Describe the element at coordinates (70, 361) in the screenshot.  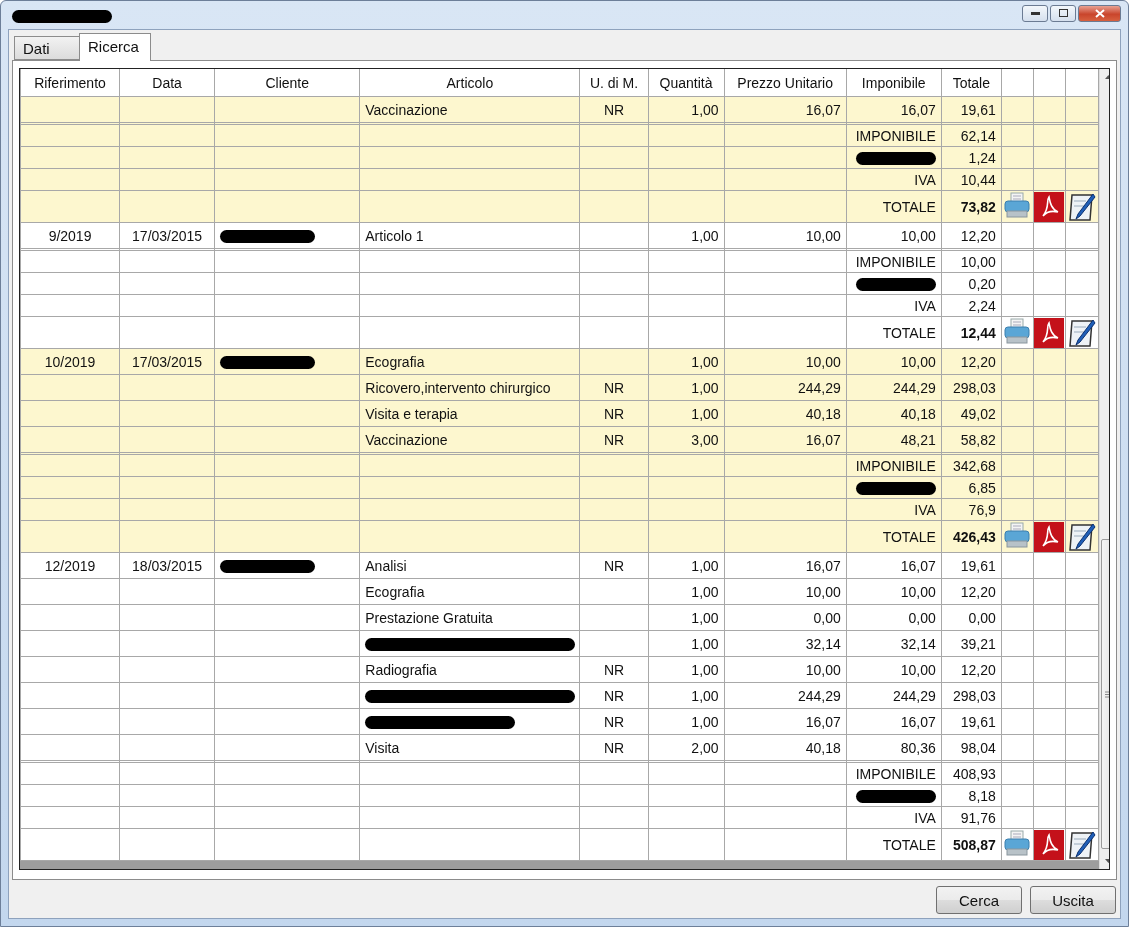
I see `cell-text: 10/2019` at that location.